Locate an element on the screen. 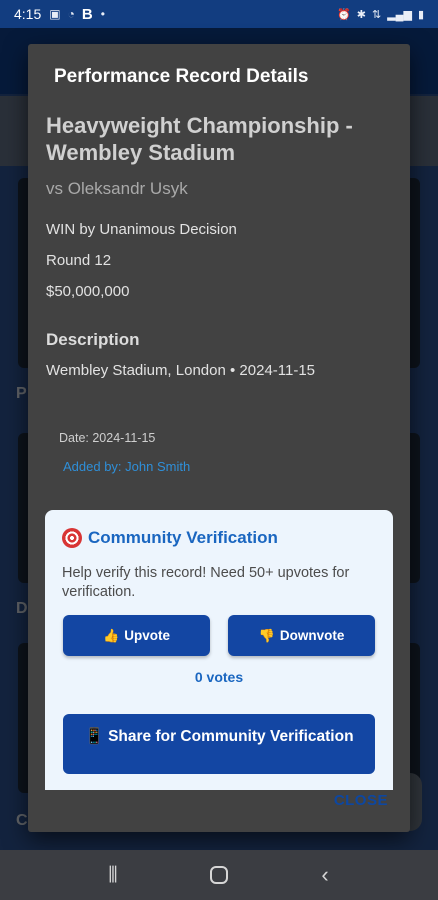  description-text: Wembley Stadium, London • 2024-11-15 is located at coordinates (181, 370).